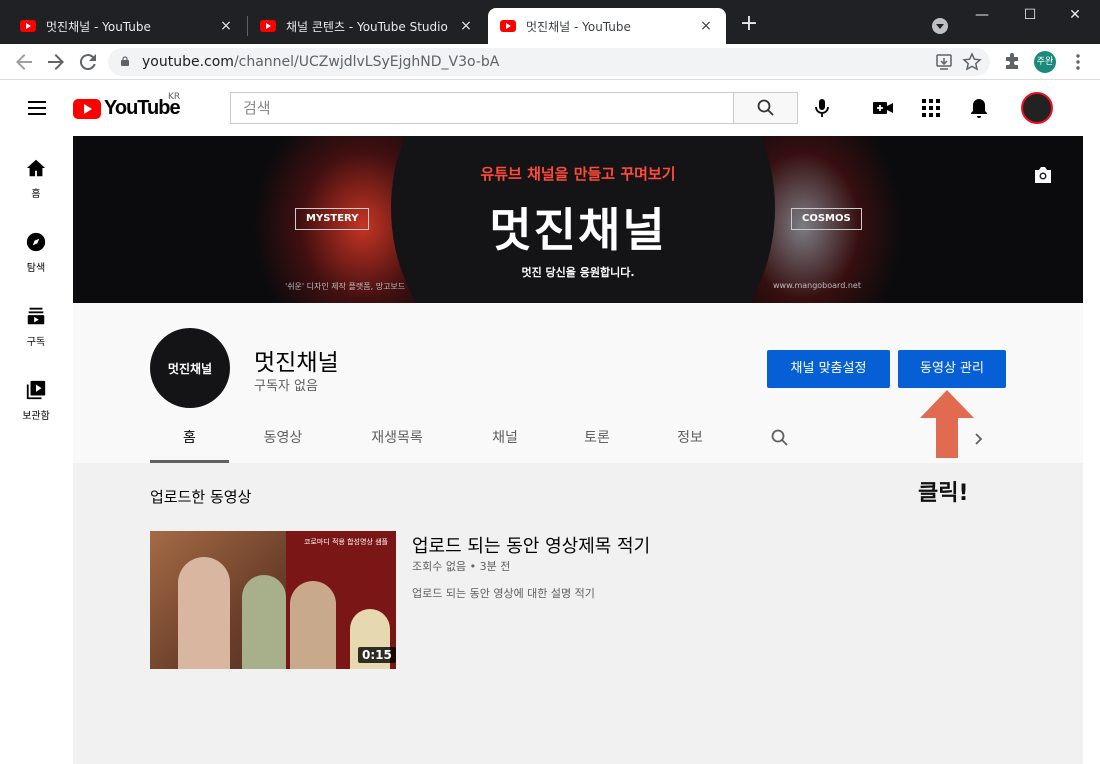  I want to click on search-input, so click(482, 108).